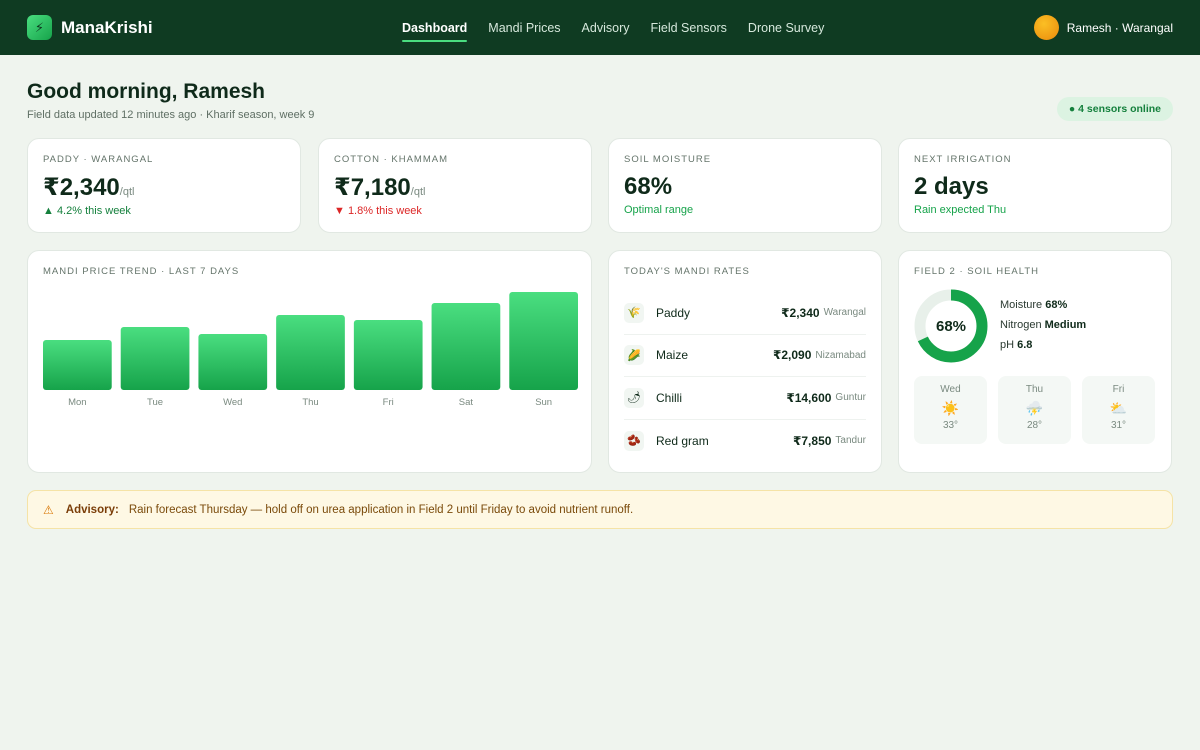 The image size is (1200, 750). What do you see at coordinates (1007, 345) in the screenshot?
I see `ph-label: pH` at bounding box center [1007, 345].